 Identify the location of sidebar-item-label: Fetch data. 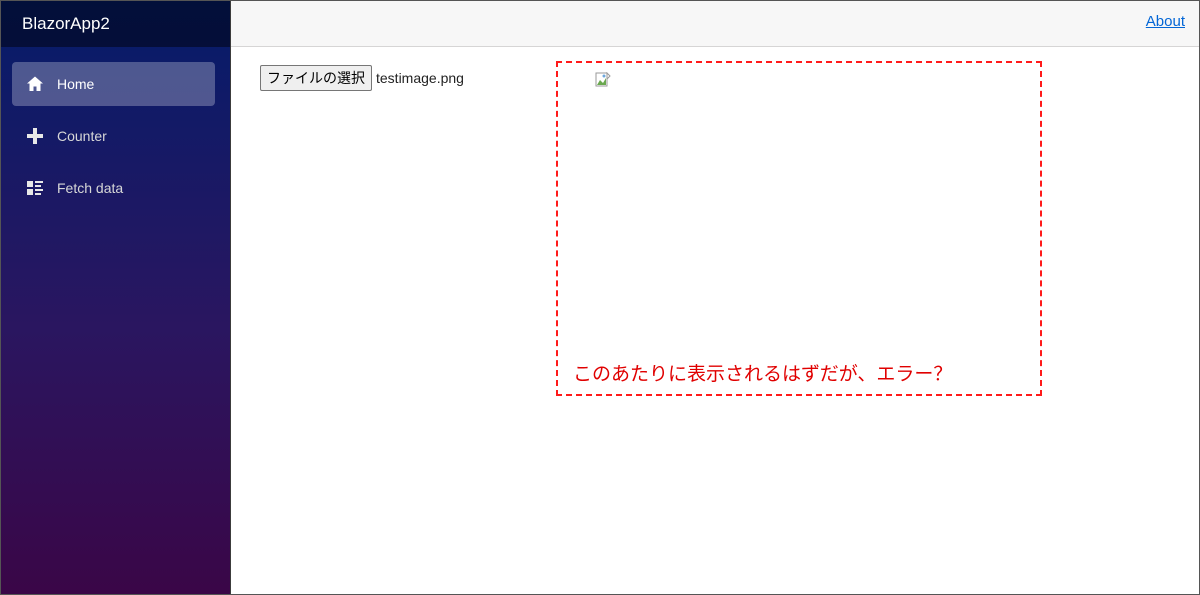
(90, 188).